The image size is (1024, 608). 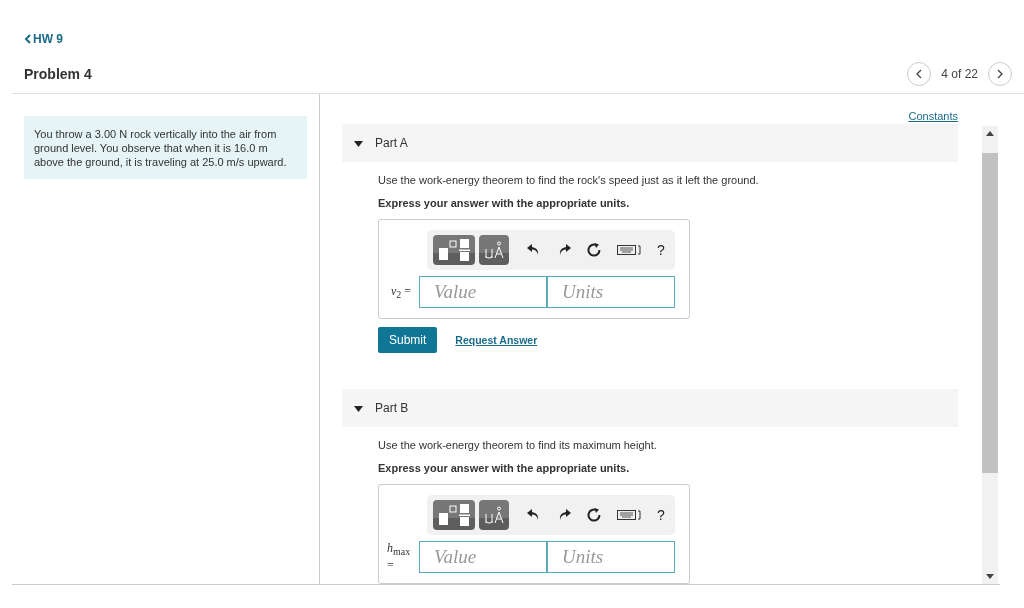 What do you see at coordinates (990, 355) in the screenshot?
I see `scrollbar` at bounding box center [990, 355].